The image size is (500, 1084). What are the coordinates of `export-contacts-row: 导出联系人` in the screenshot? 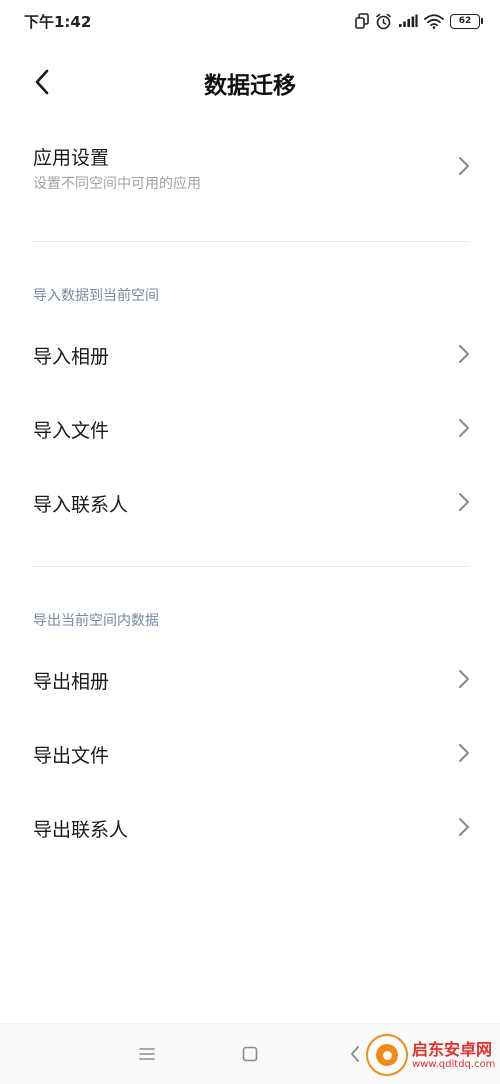 It's located at (250, 827).